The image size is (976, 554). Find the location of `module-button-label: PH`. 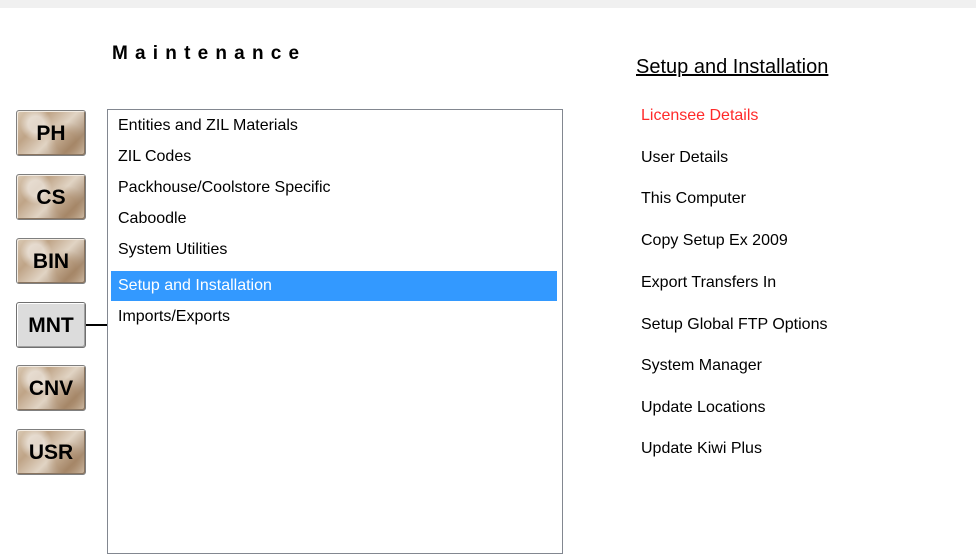

module-button-label: PH is located at coordinates (51, 133).